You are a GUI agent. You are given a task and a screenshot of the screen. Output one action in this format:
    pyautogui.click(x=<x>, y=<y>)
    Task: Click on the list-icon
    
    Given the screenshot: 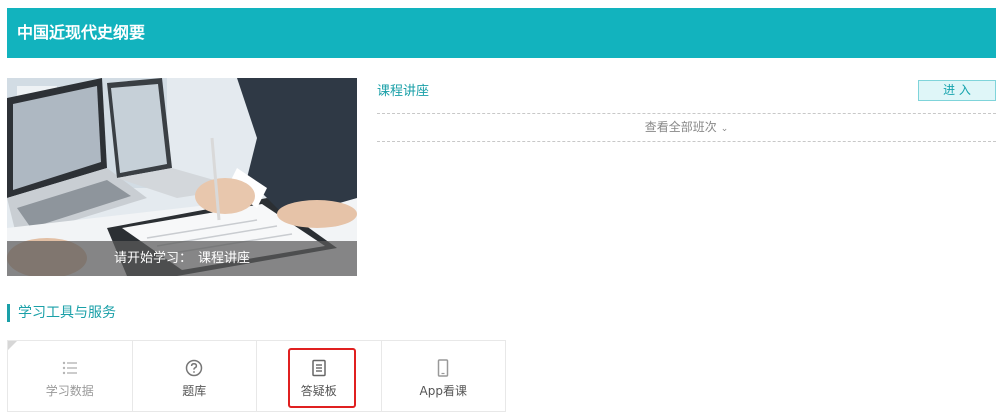 What is the action you would take?
    pyautogui.click(x=69, y=368)
    